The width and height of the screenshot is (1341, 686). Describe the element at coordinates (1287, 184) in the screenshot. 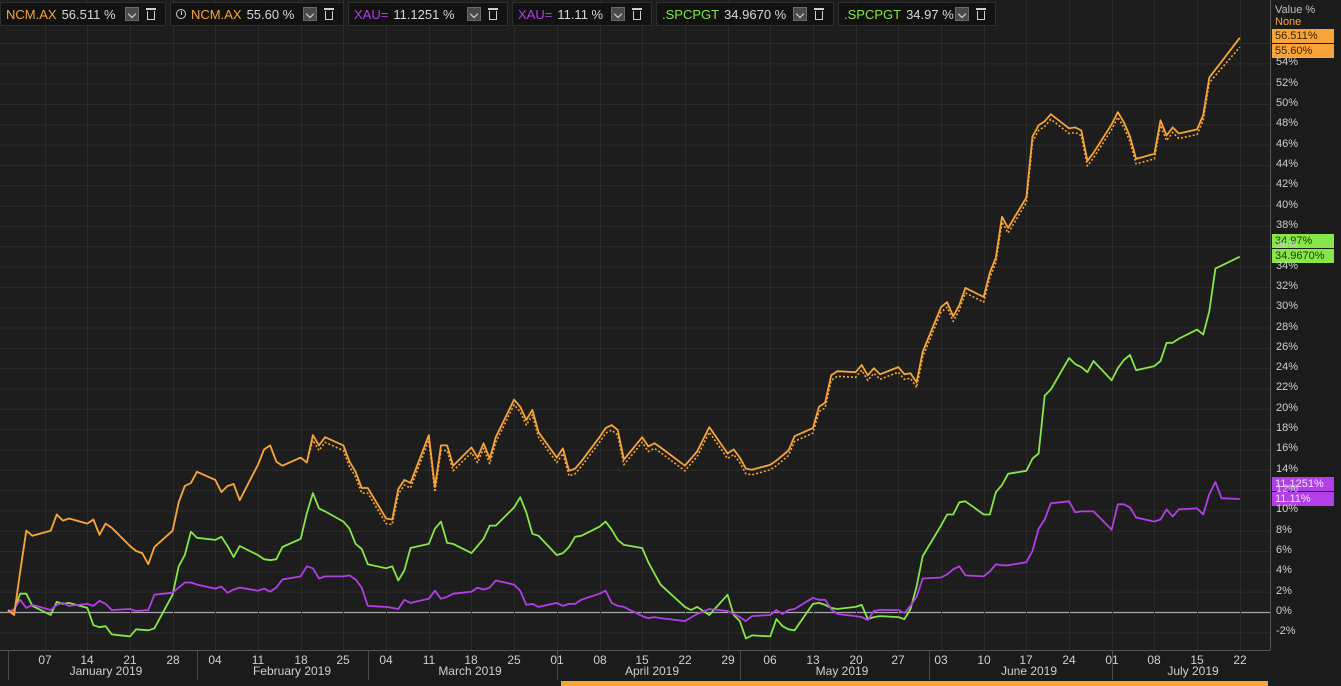

I see `y-tick-label: 42%` at that location.